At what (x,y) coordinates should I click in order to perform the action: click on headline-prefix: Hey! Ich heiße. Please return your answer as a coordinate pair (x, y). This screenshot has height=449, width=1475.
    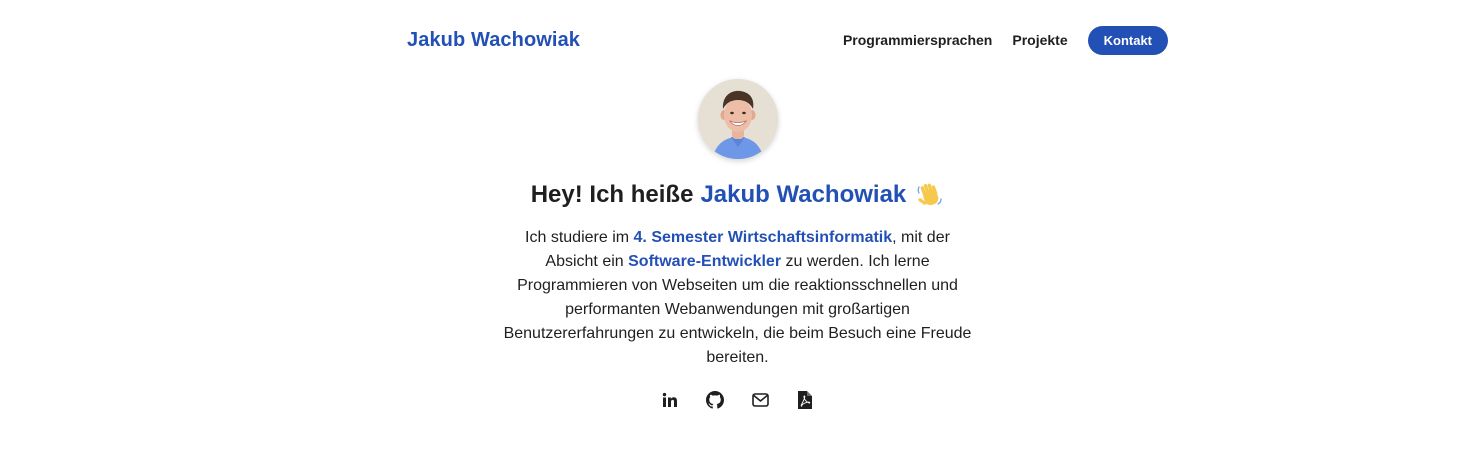
    Looking at the image, I should click on (612, 194).